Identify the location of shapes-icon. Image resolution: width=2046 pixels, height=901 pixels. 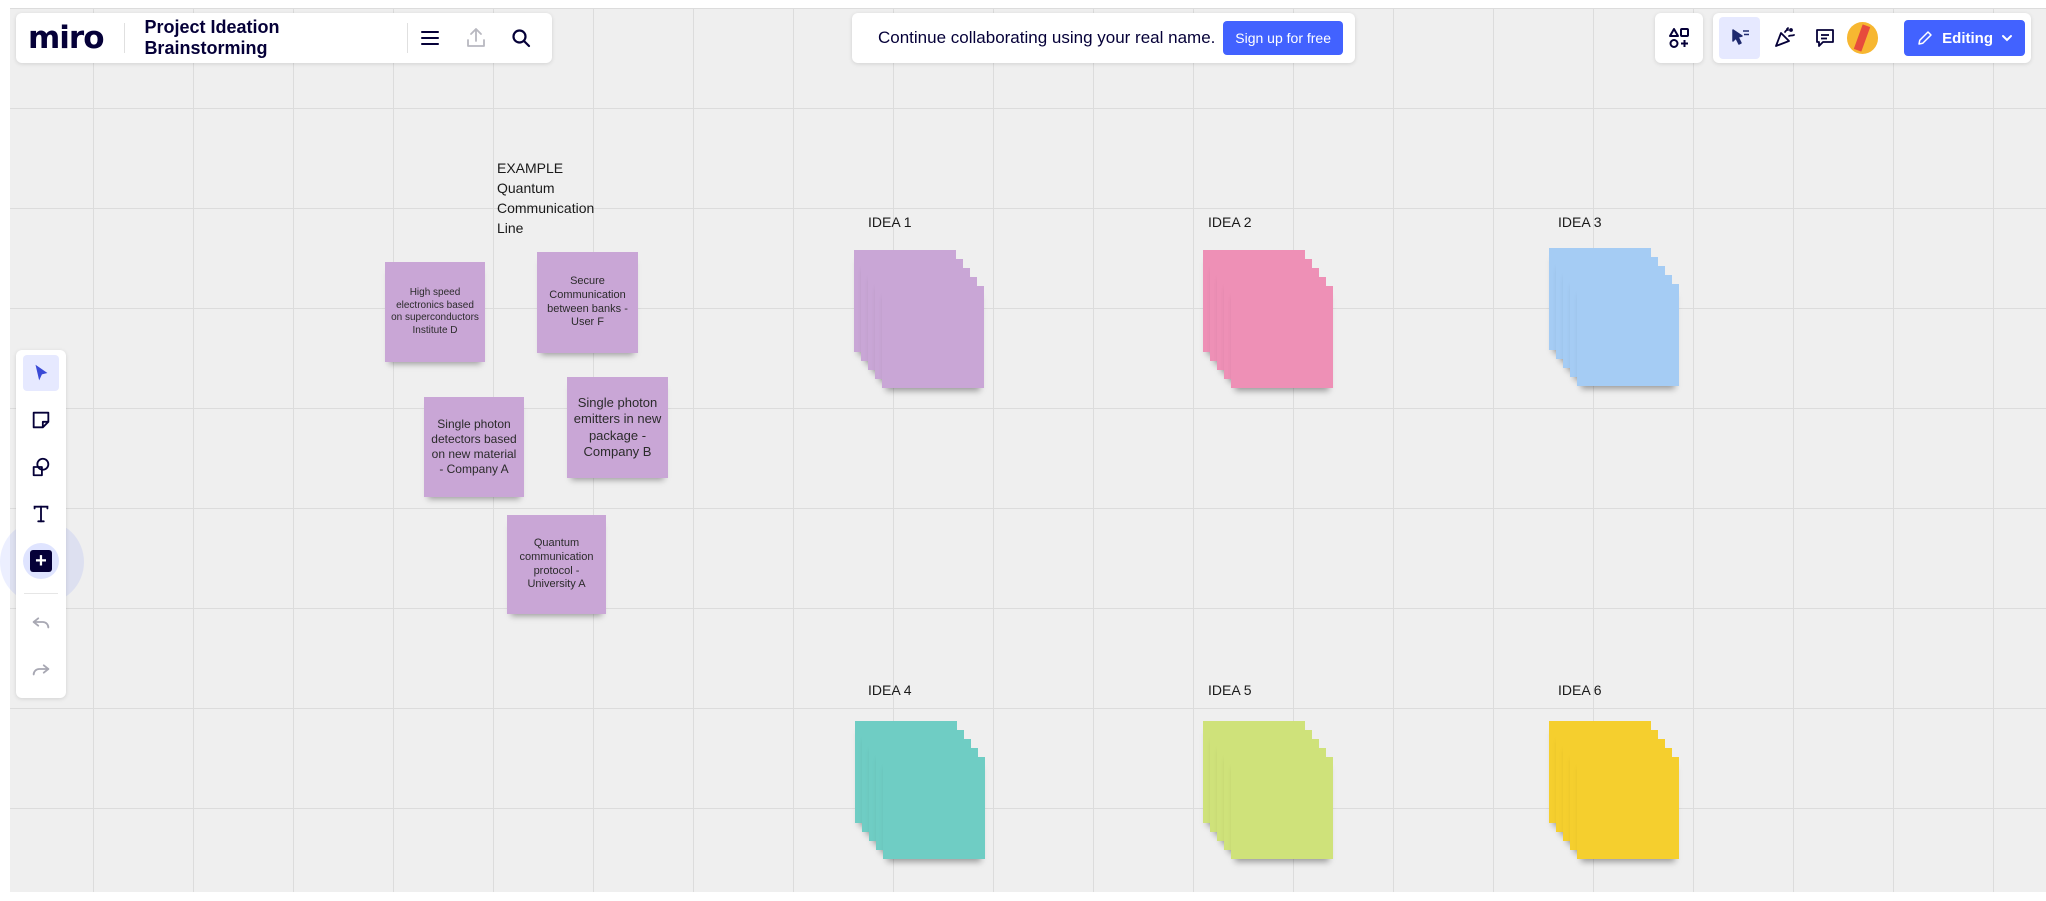
(41, 467).